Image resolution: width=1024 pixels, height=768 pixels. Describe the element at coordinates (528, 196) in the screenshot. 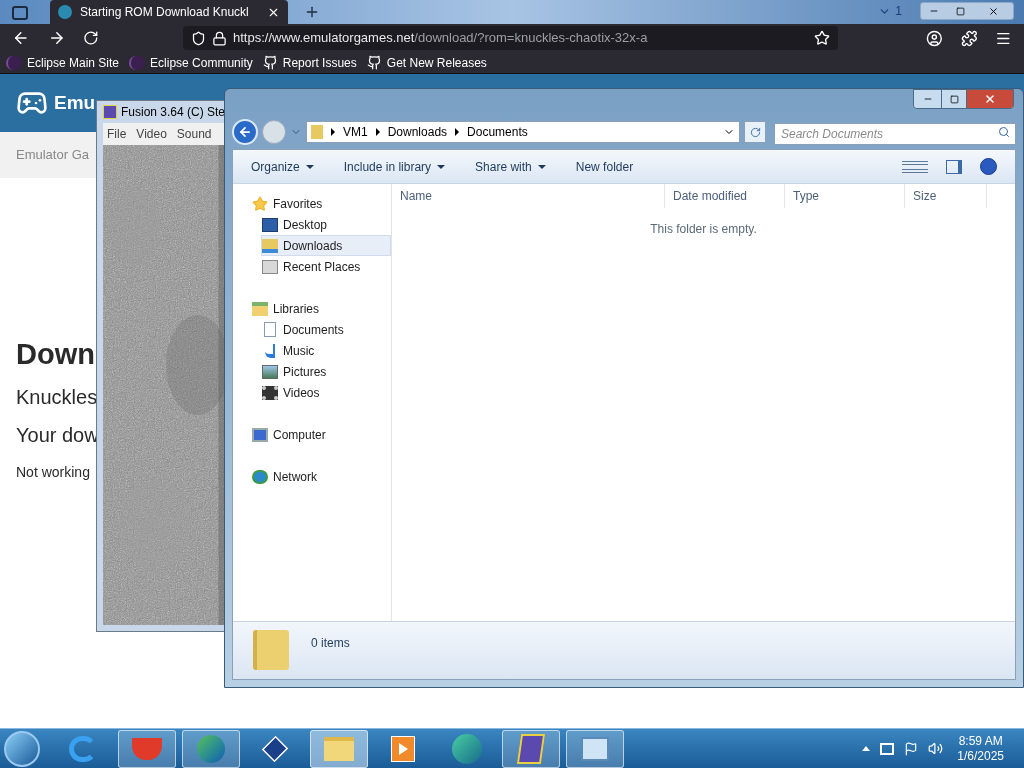

I see `column-header: Name` at that location.